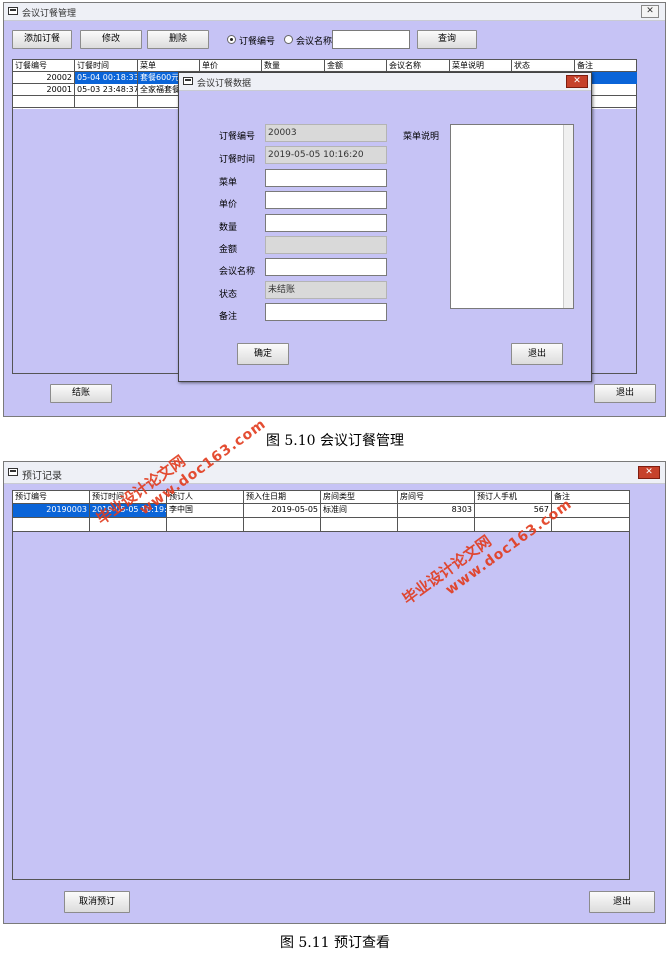  I want to click on edit-button: 修改, so click(111, 39).